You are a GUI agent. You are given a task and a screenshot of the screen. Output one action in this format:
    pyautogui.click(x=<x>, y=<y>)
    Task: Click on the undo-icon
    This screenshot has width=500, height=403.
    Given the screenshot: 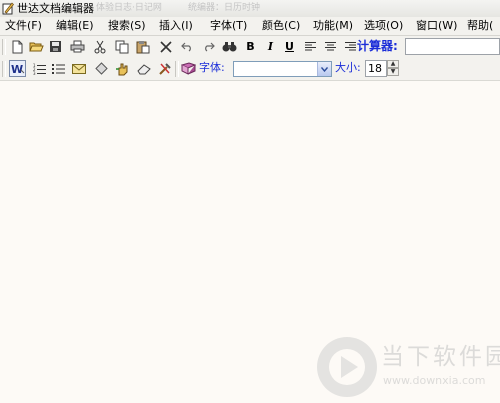 What is the action you would take?
    pyautogui.click(x=187, y=46)
    